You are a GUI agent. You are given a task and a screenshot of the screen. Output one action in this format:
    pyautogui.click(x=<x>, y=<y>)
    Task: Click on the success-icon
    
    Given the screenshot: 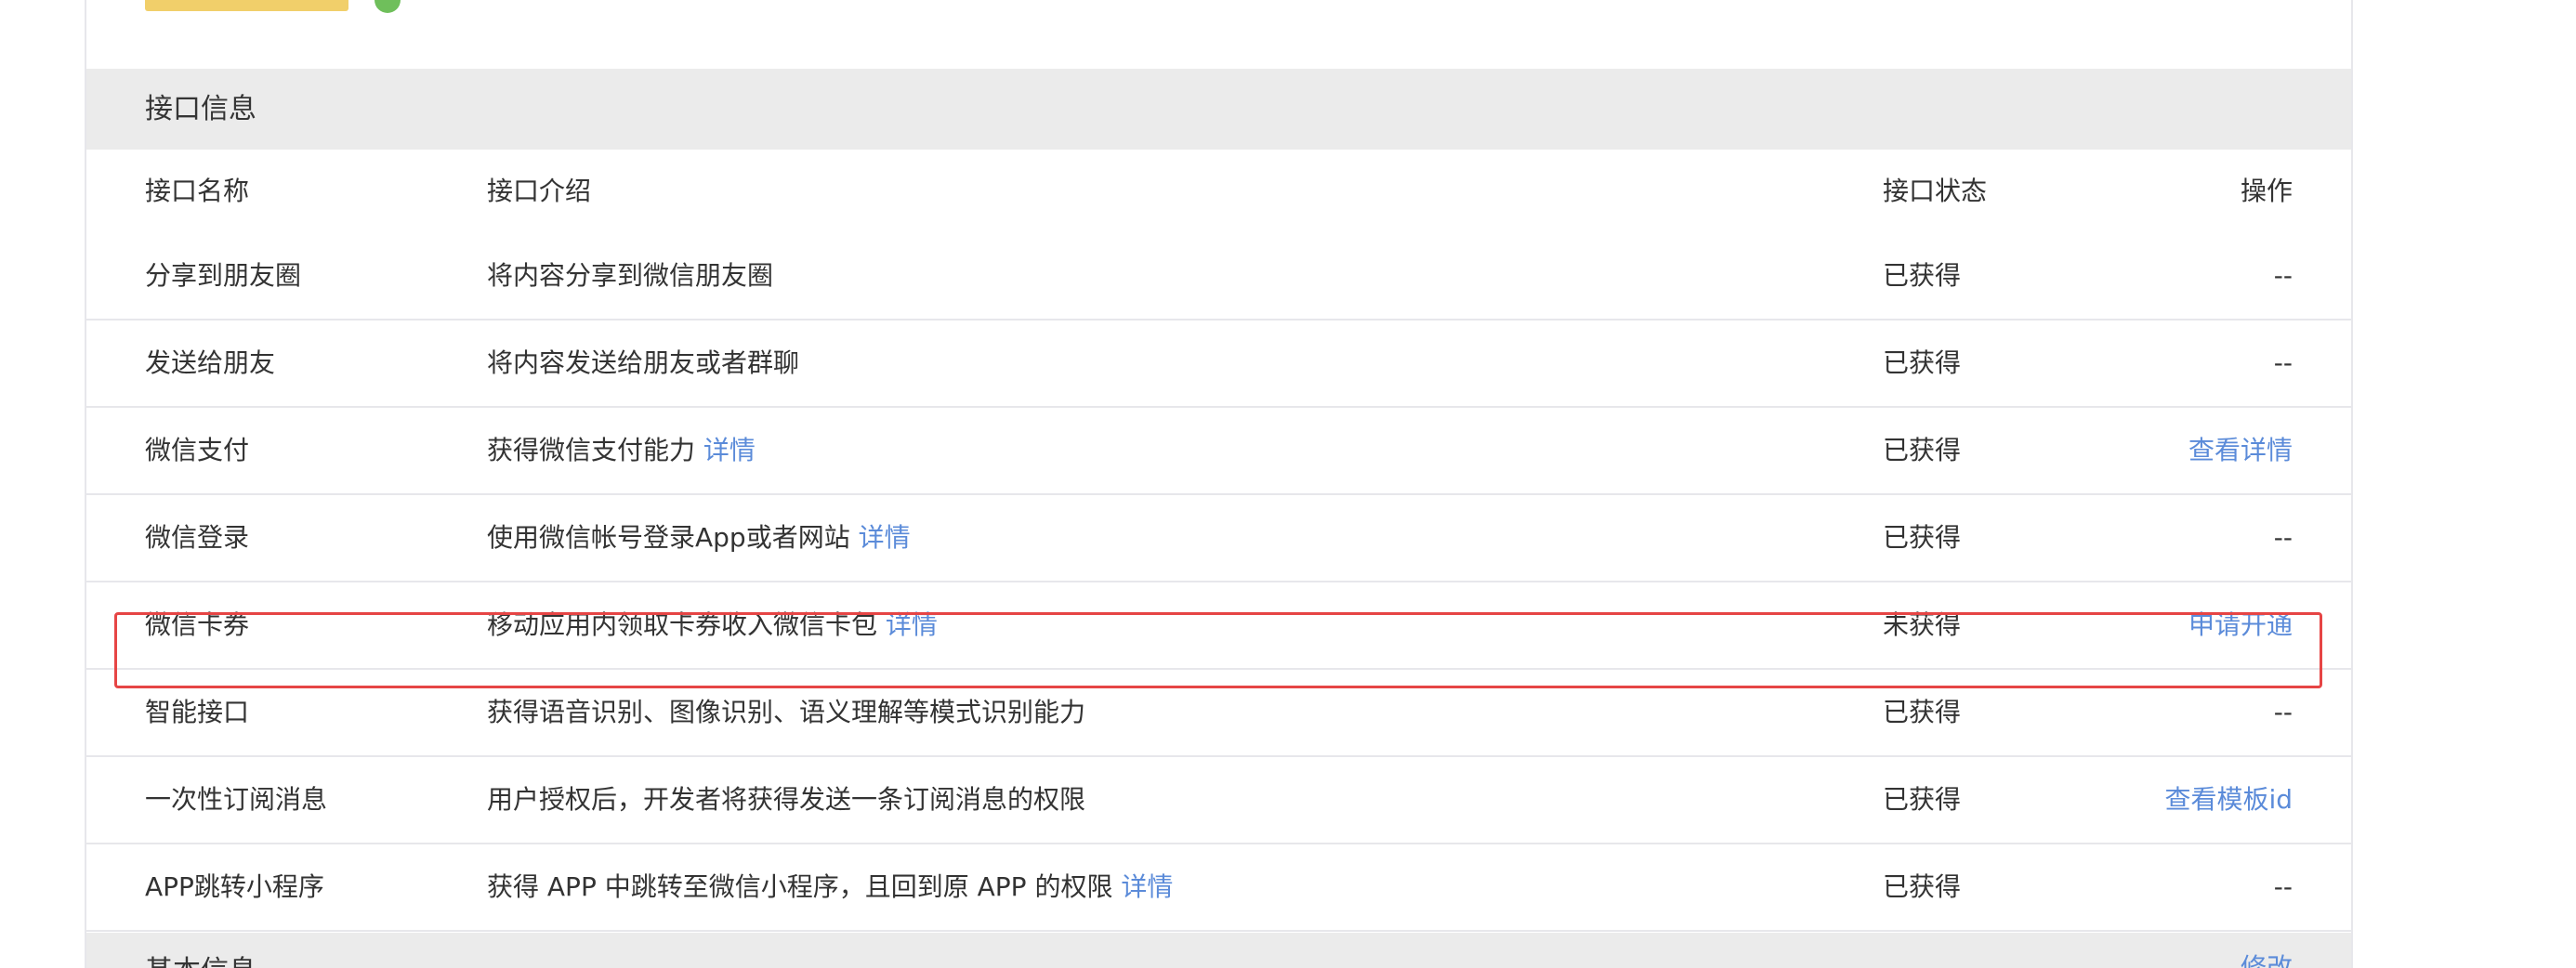 What is the action you would take?
    pyautogui.click(x=388, y=6)
    